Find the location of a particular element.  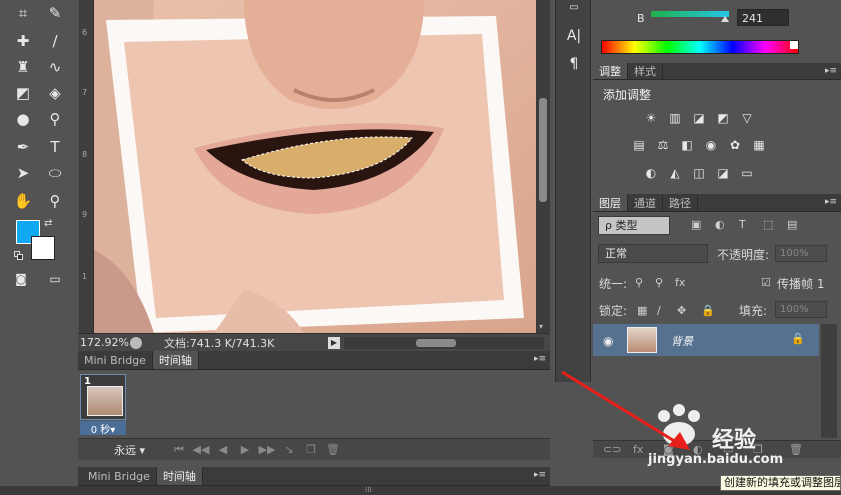

brush-icon: ∕ is located at coordinates (55, 41).